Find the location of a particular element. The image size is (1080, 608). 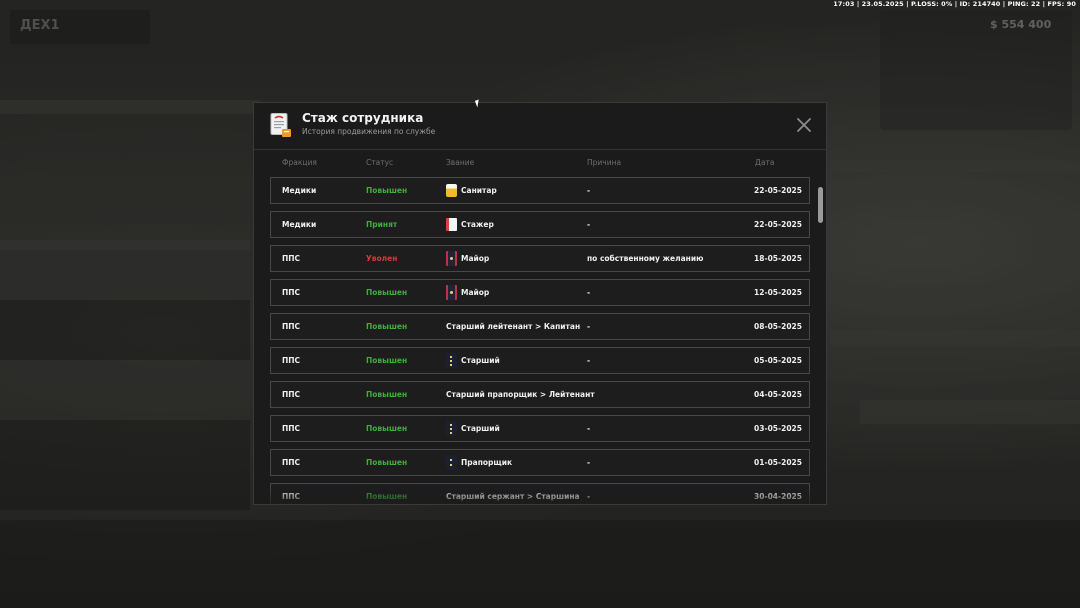

column-header-status: Статус is located at coordinates (380, 162).